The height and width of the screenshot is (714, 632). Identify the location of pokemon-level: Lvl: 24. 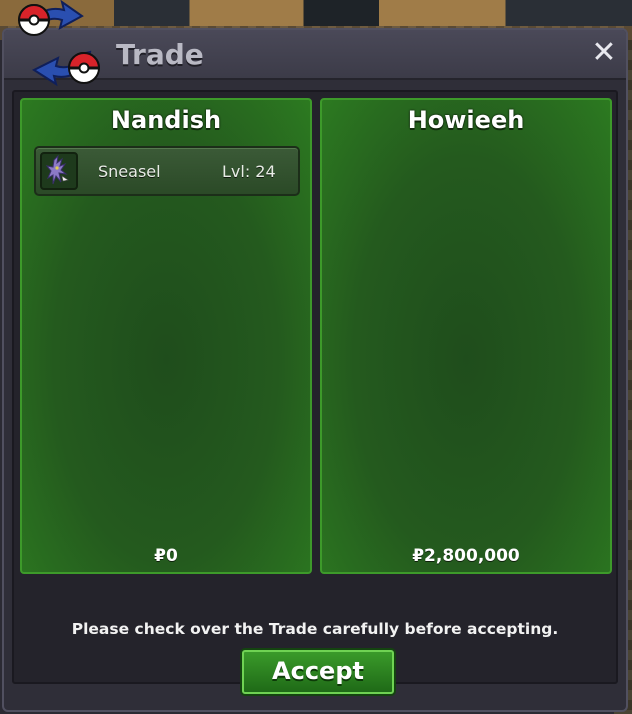
(249, 171).